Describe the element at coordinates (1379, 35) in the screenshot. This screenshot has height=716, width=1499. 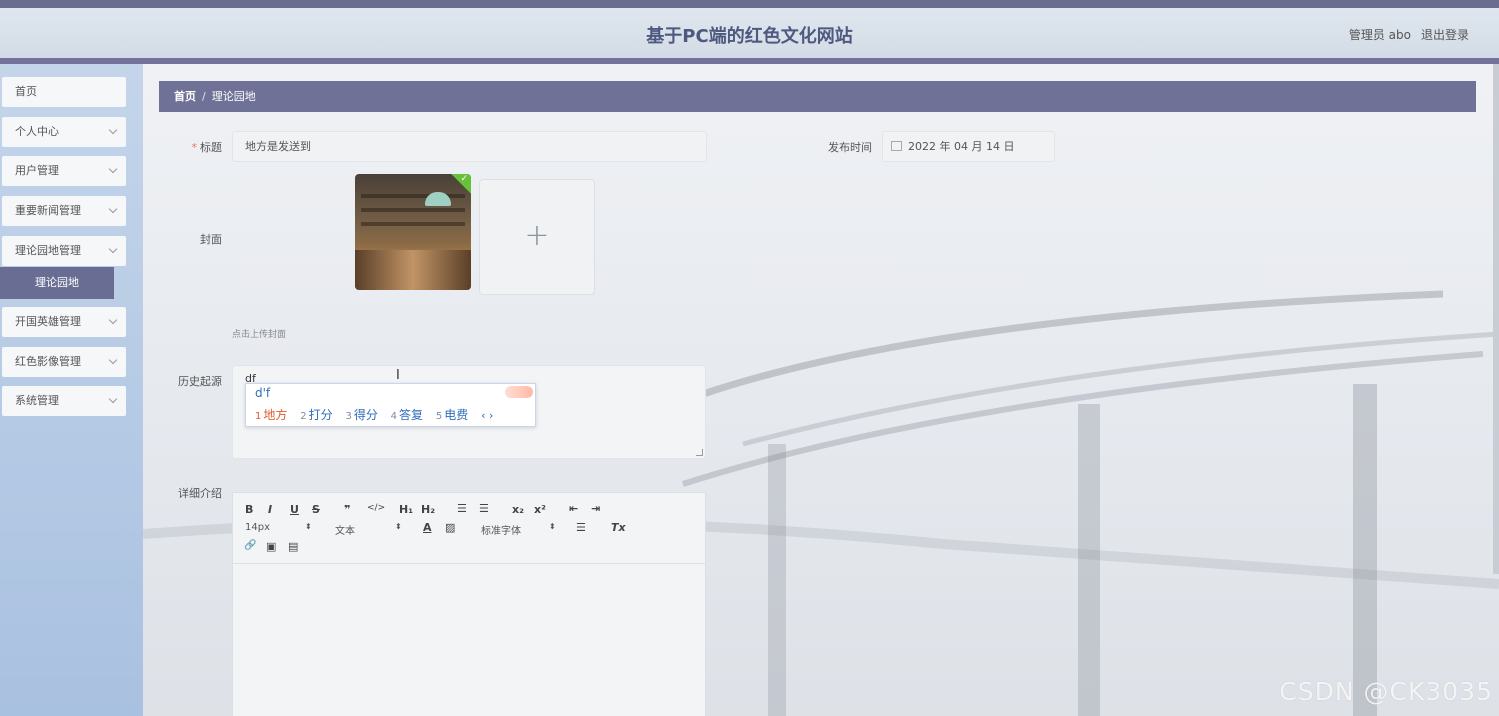
I see `user-info: 管理员 abo` at that location.